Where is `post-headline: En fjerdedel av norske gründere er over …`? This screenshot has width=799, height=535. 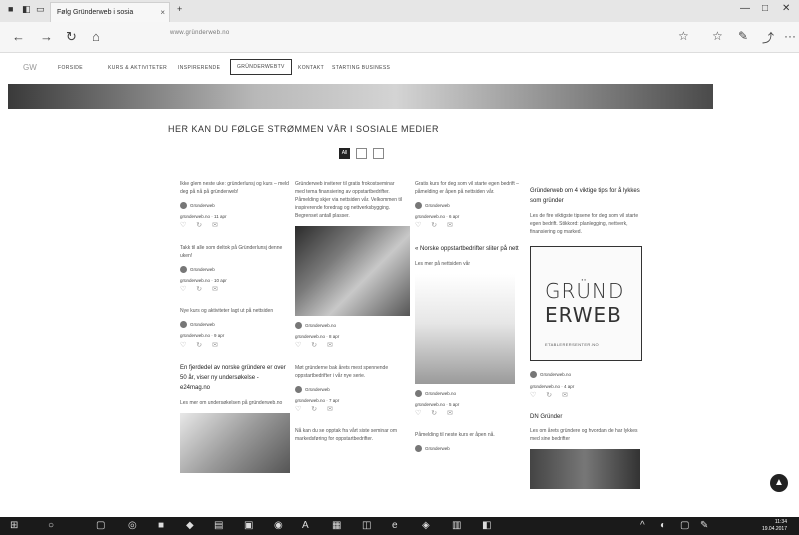 post-headline: En fjerdedel av norske gründere er over … is located at coordinates (235, 378).